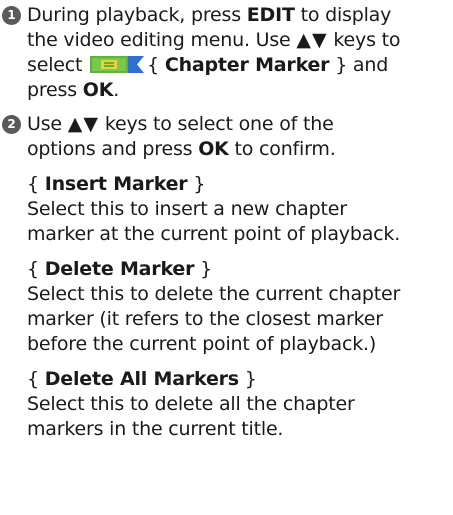  I want to click on step-1-line-3: select { Chapter Marker } and, so click(208, 65).